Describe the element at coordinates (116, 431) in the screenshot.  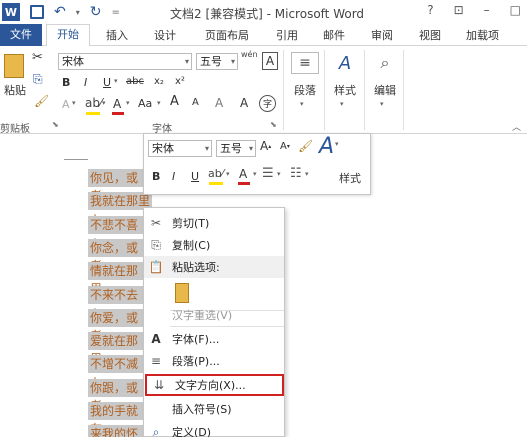
I see `document-line: 来我的怀里` at that location.